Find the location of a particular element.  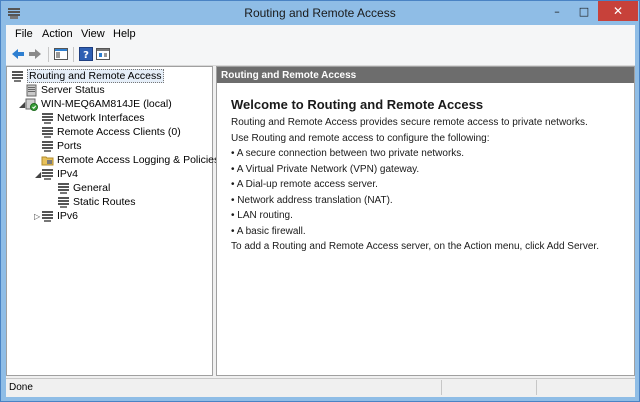

toolbar: ? is located at coordinates (320, 54).